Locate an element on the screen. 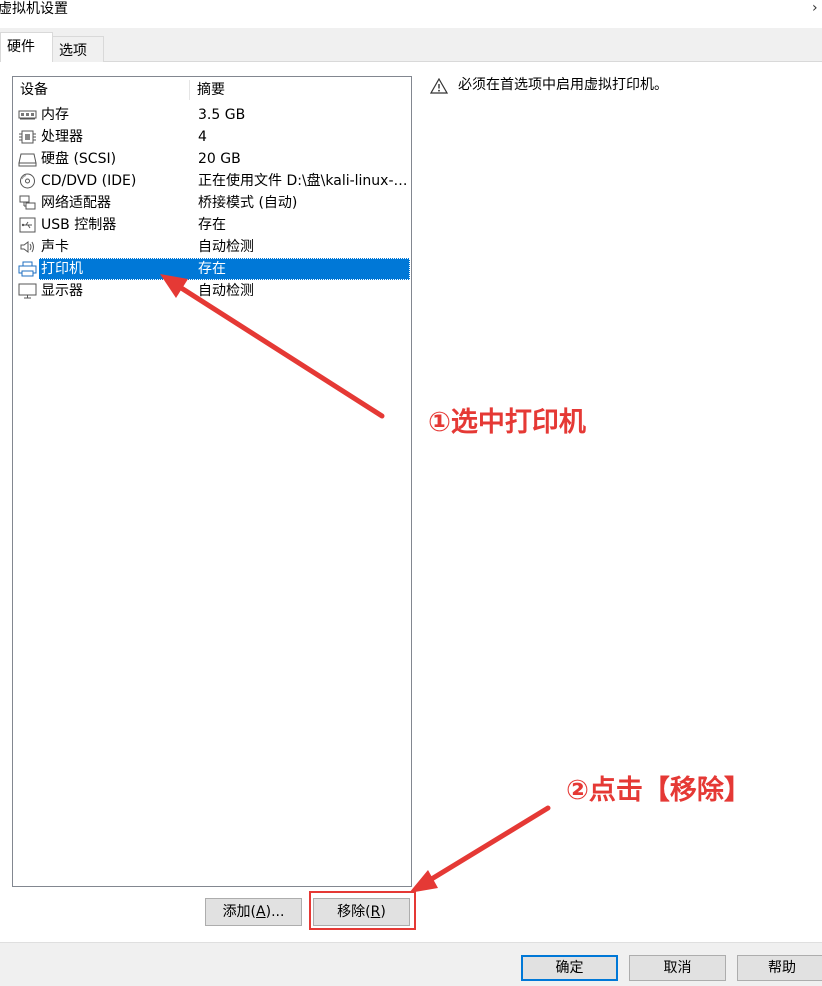 This screenshot has width=822, height=986. device-row-sound: 声卡 自动检测 is located at coordinates (212, 247).